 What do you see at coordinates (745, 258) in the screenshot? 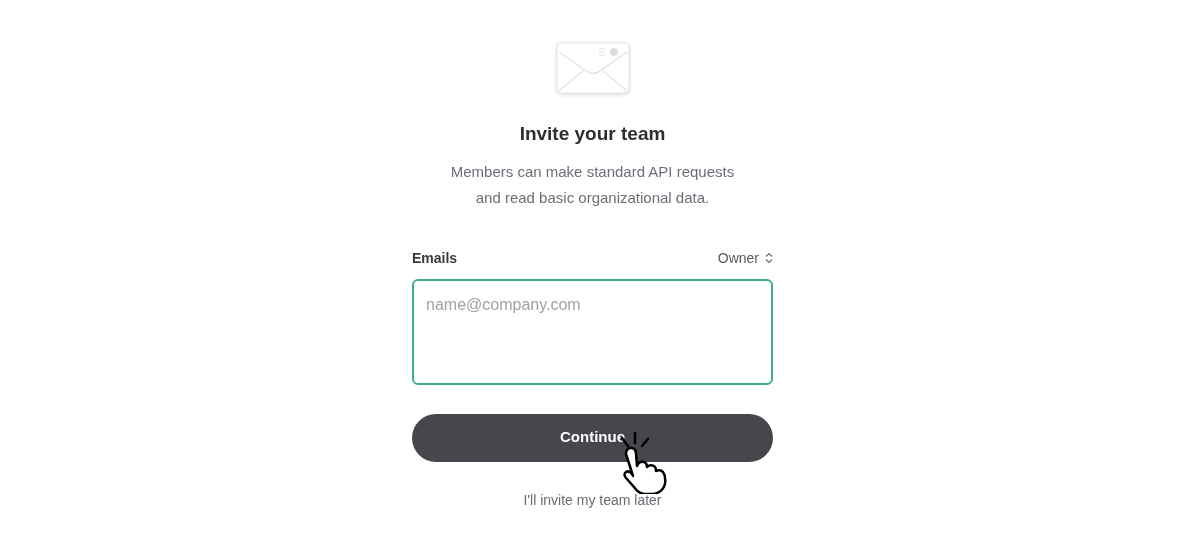
I see `role-select: Owner` at bounding box center [745, 258].